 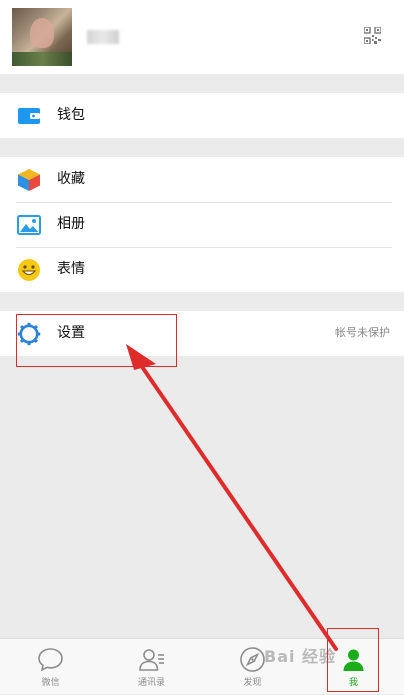 I want to click on tab-contacts: 通讯录, so click(x=151, y=667).